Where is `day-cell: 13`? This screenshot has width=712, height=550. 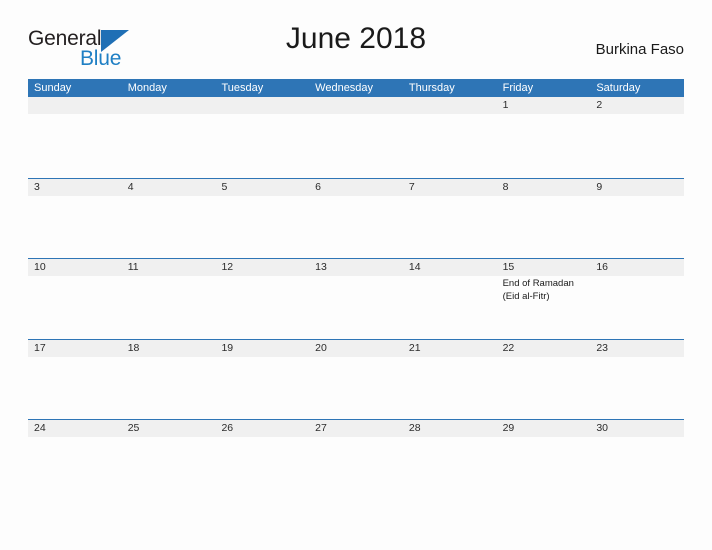
day-cell: 13 is located at coordinates (356, 299).